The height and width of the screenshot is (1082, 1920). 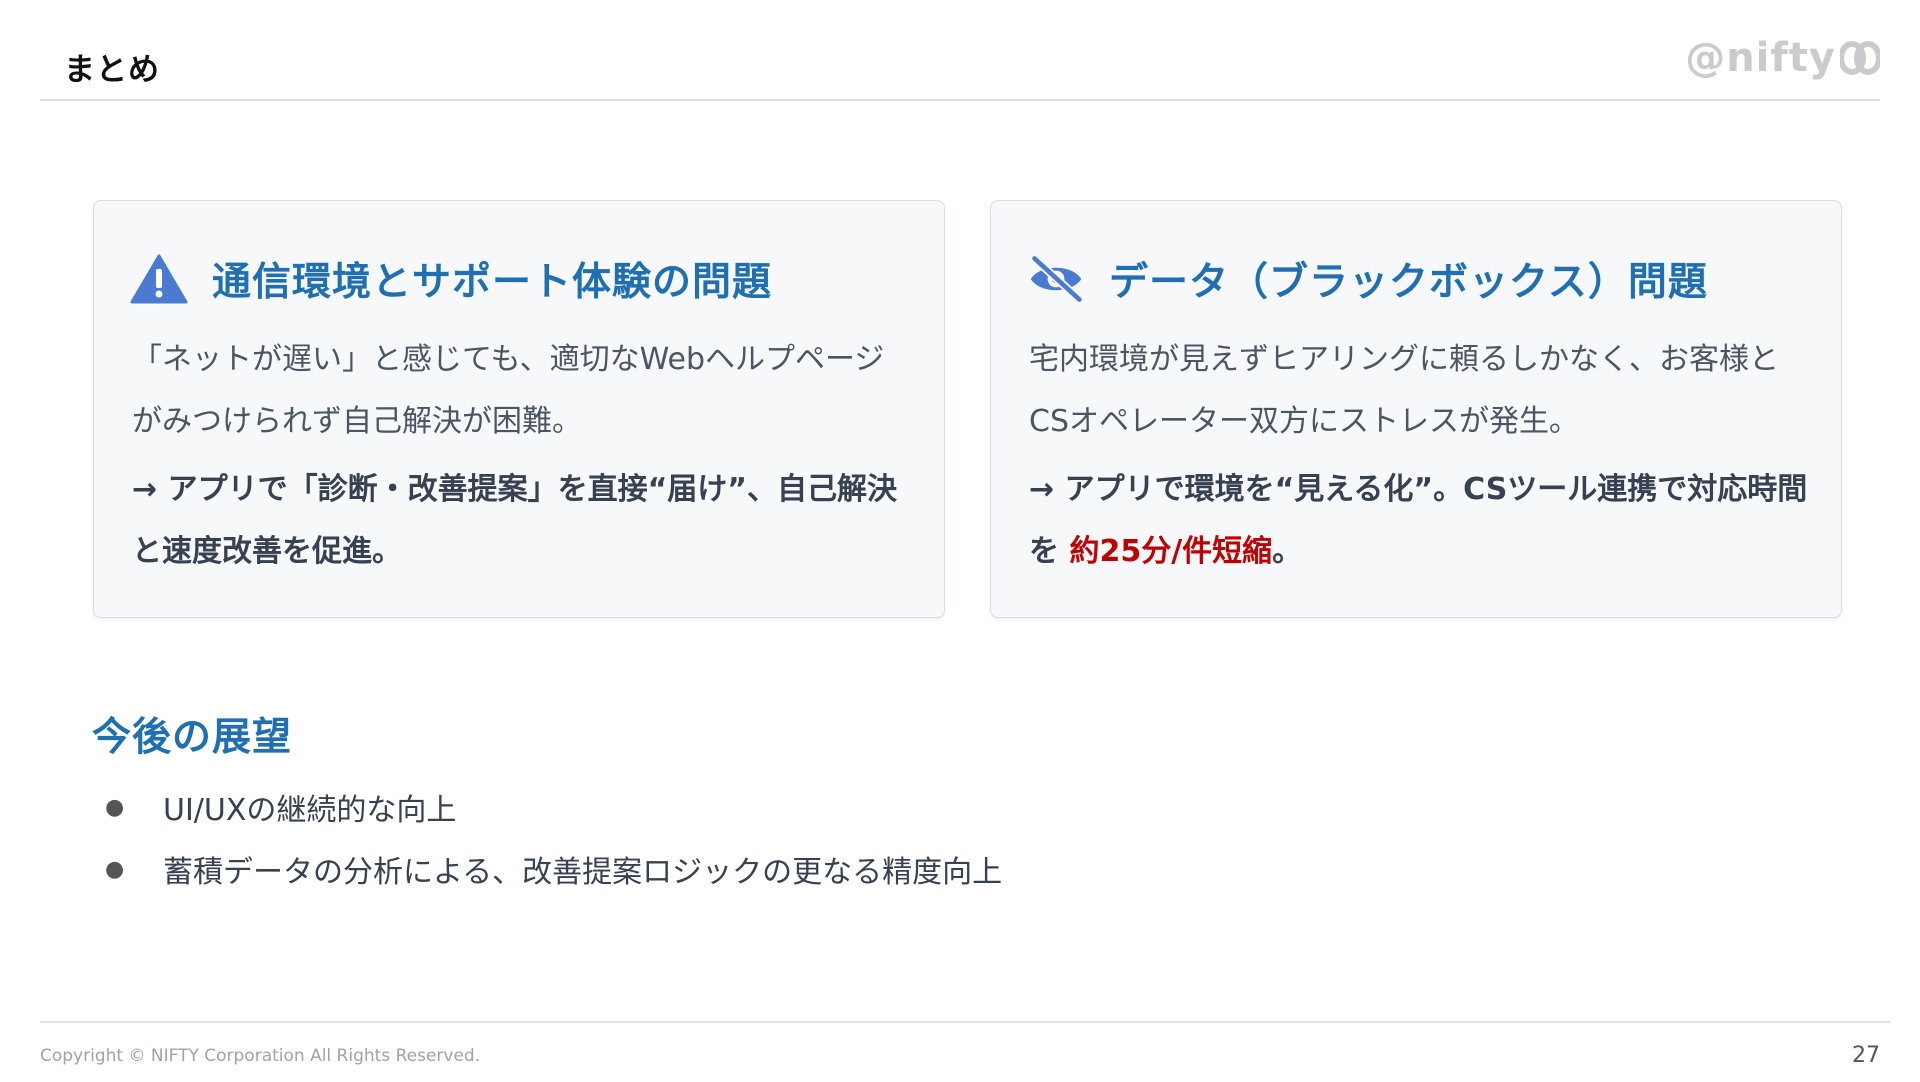 I want to click on card-title-row: 通信環境とサポート体験の問題, so click(x=451, y=279).